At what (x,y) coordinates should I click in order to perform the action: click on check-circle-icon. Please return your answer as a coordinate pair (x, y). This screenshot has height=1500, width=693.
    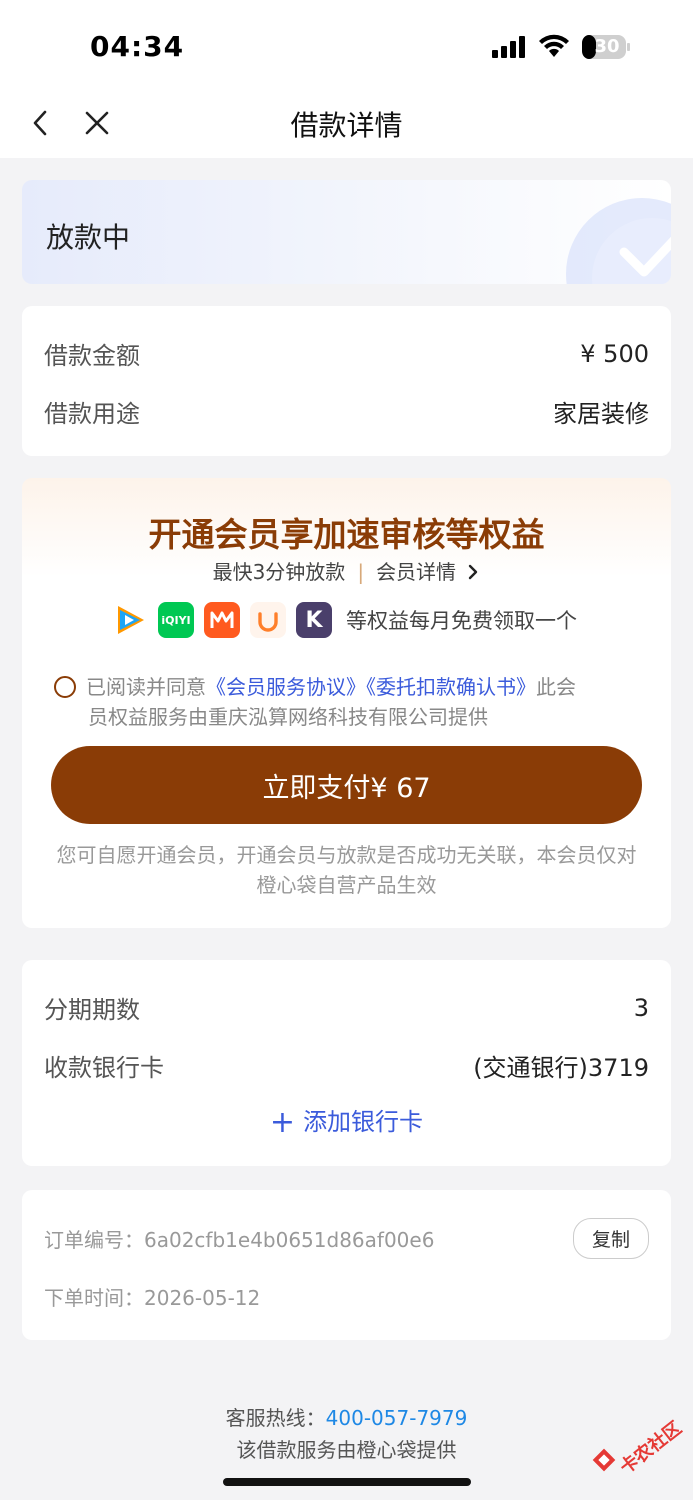
    Looking at the image, I should click on (618, 241).